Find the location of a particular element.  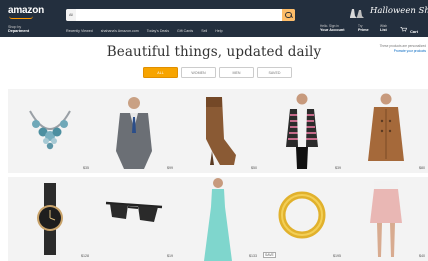

product-price: $35 is located at coordinates (86, 168).